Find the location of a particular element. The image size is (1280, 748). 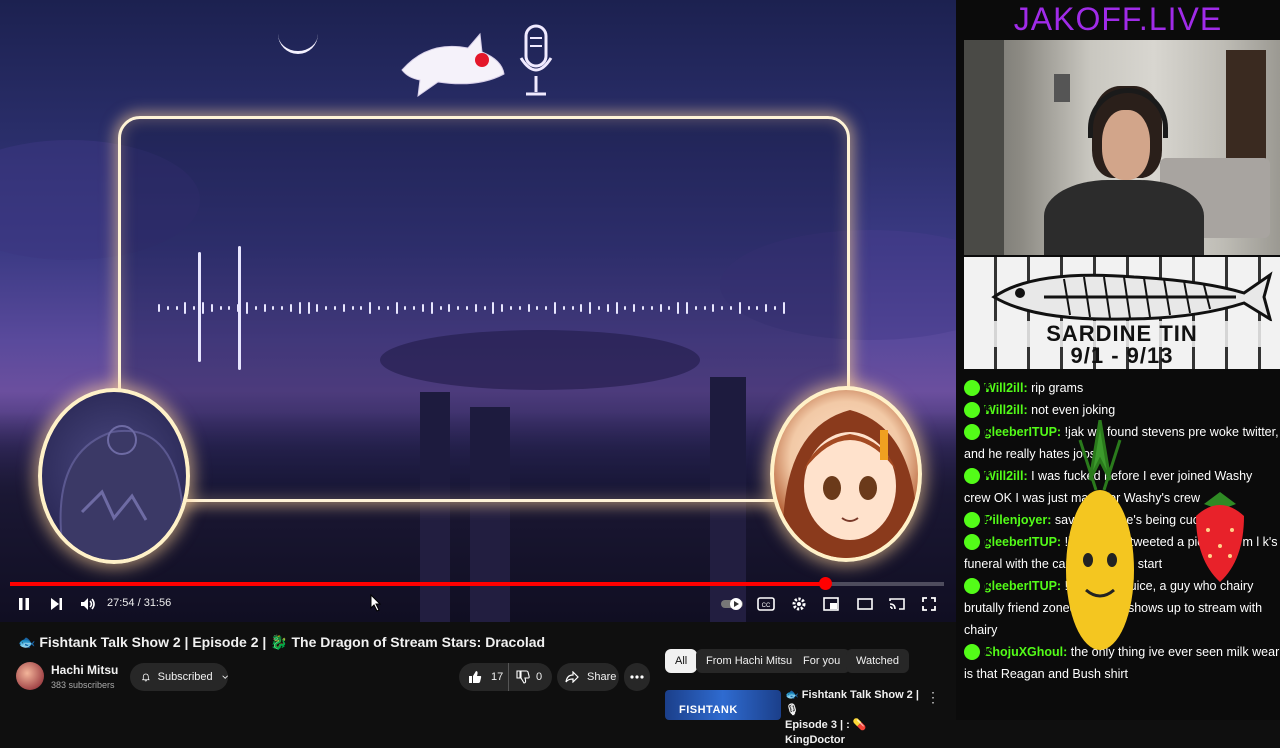

settings-gear-icon is located at coordinates (799, 604).